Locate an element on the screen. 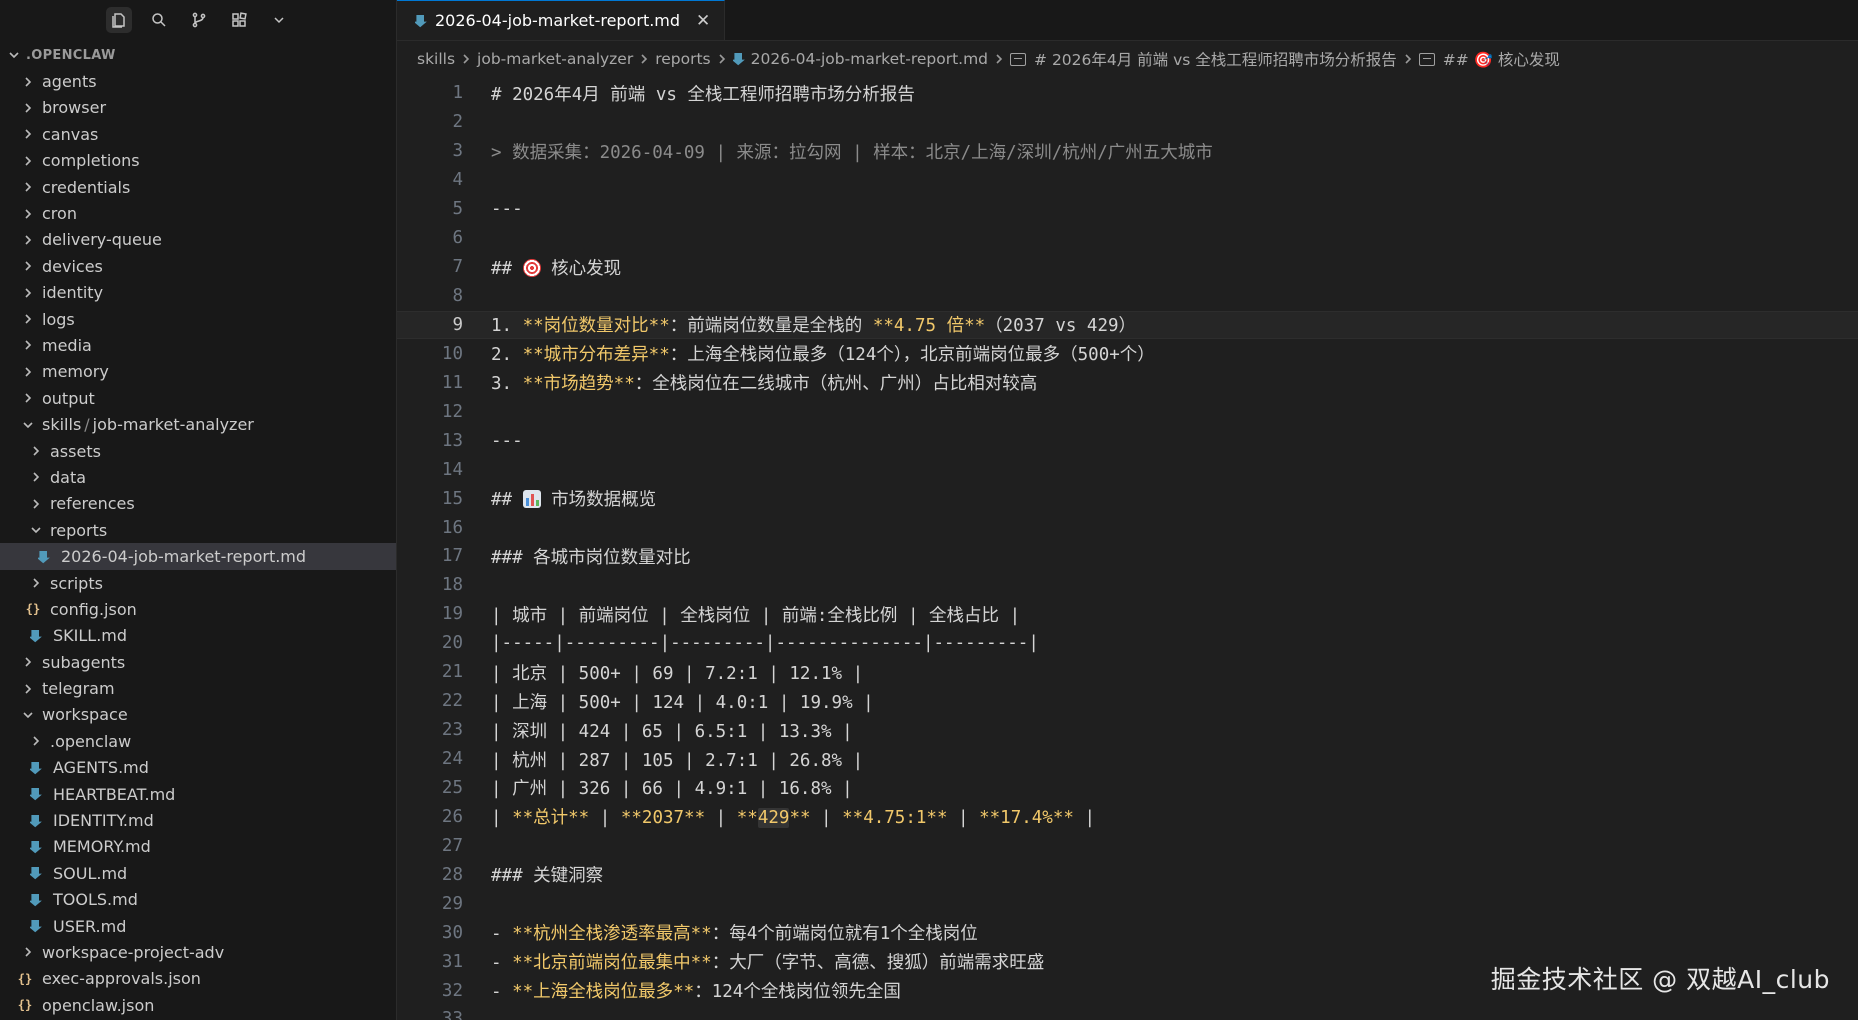 The height and width of the screenshot is (1020, 1858). code-line: 8 is located at coordinates (1127, 296).